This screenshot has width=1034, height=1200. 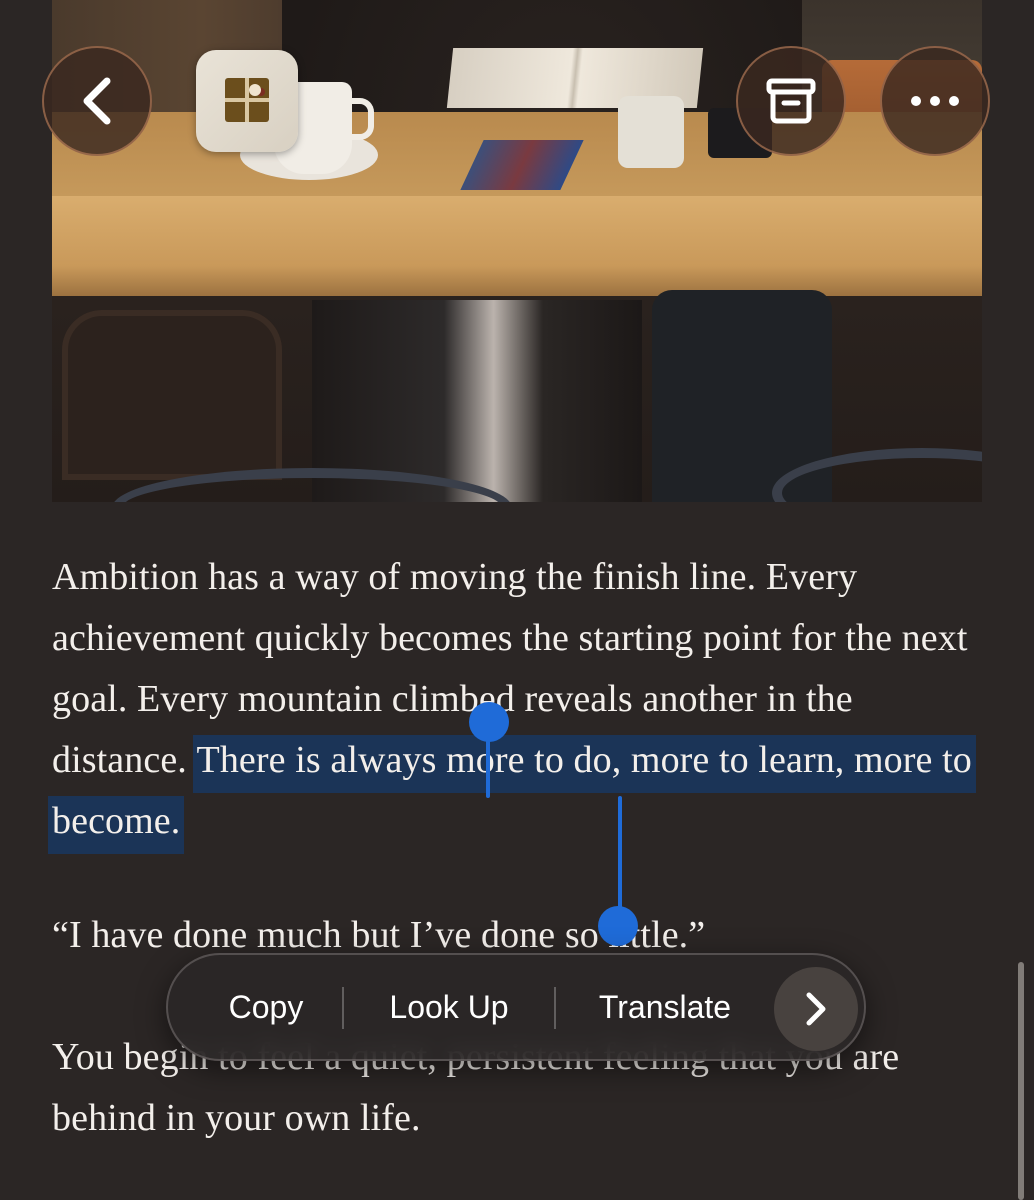 I want to click on scroll-indicator, so click(x=1021, y=1081).